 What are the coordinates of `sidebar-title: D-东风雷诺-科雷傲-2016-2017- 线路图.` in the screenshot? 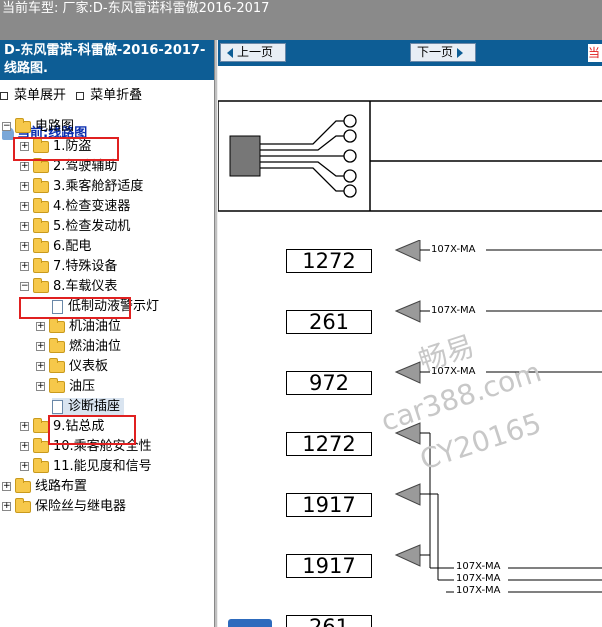 It's located at (107, 60).